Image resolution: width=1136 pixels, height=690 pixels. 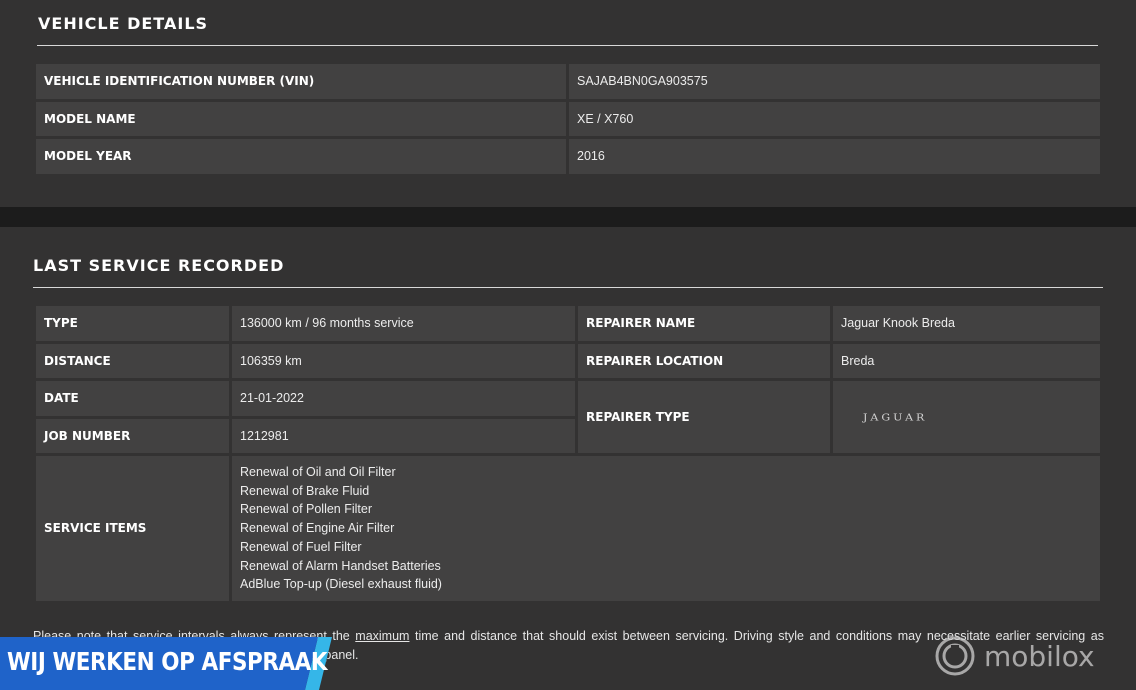 I want to click on distance-label: DISTANCE, so click(x=132, y=361).